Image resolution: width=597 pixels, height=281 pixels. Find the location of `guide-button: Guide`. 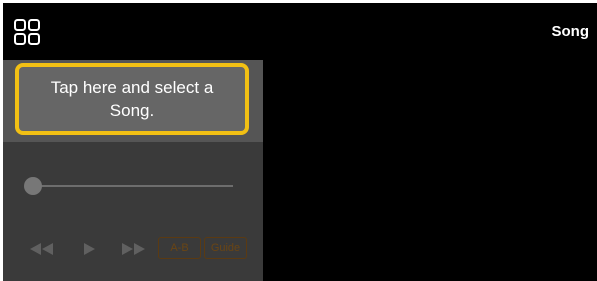

guide-button: Guide is located at coordinates (225, 248).